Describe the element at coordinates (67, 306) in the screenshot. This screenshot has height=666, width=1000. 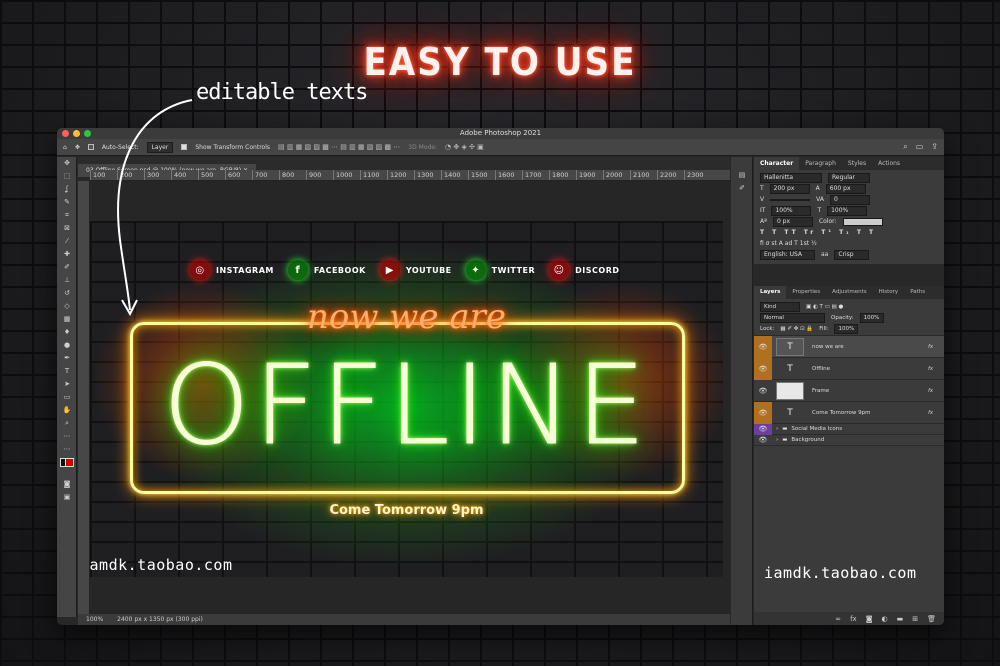
I see `eraser-tool-icon: ◇` at that location.